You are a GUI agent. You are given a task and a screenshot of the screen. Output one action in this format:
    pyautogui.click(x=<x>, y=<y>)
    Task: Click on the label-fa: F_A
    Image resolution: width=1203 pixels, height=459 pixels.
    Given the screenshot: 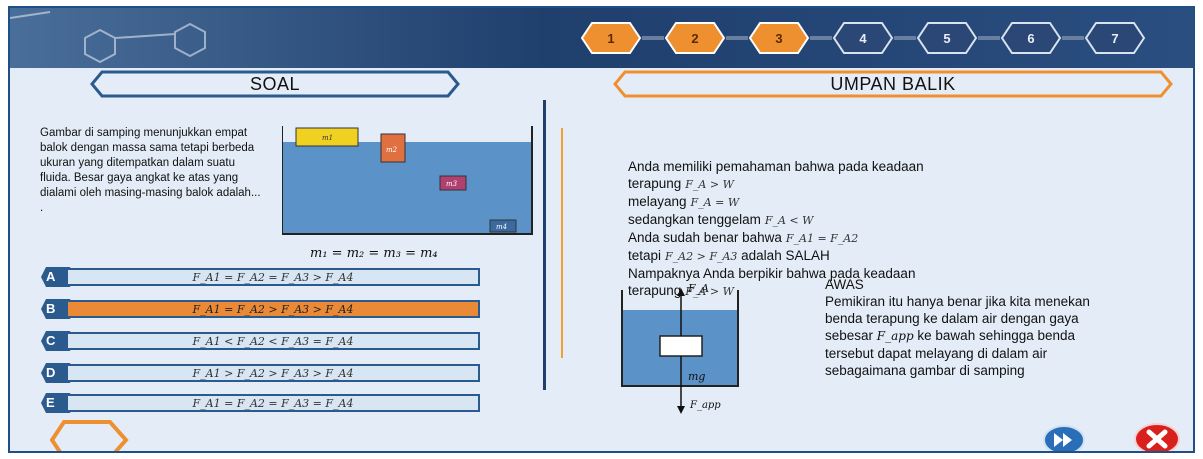 What is the action you would take?
    pyautogui.click(x=698, y=288)
    